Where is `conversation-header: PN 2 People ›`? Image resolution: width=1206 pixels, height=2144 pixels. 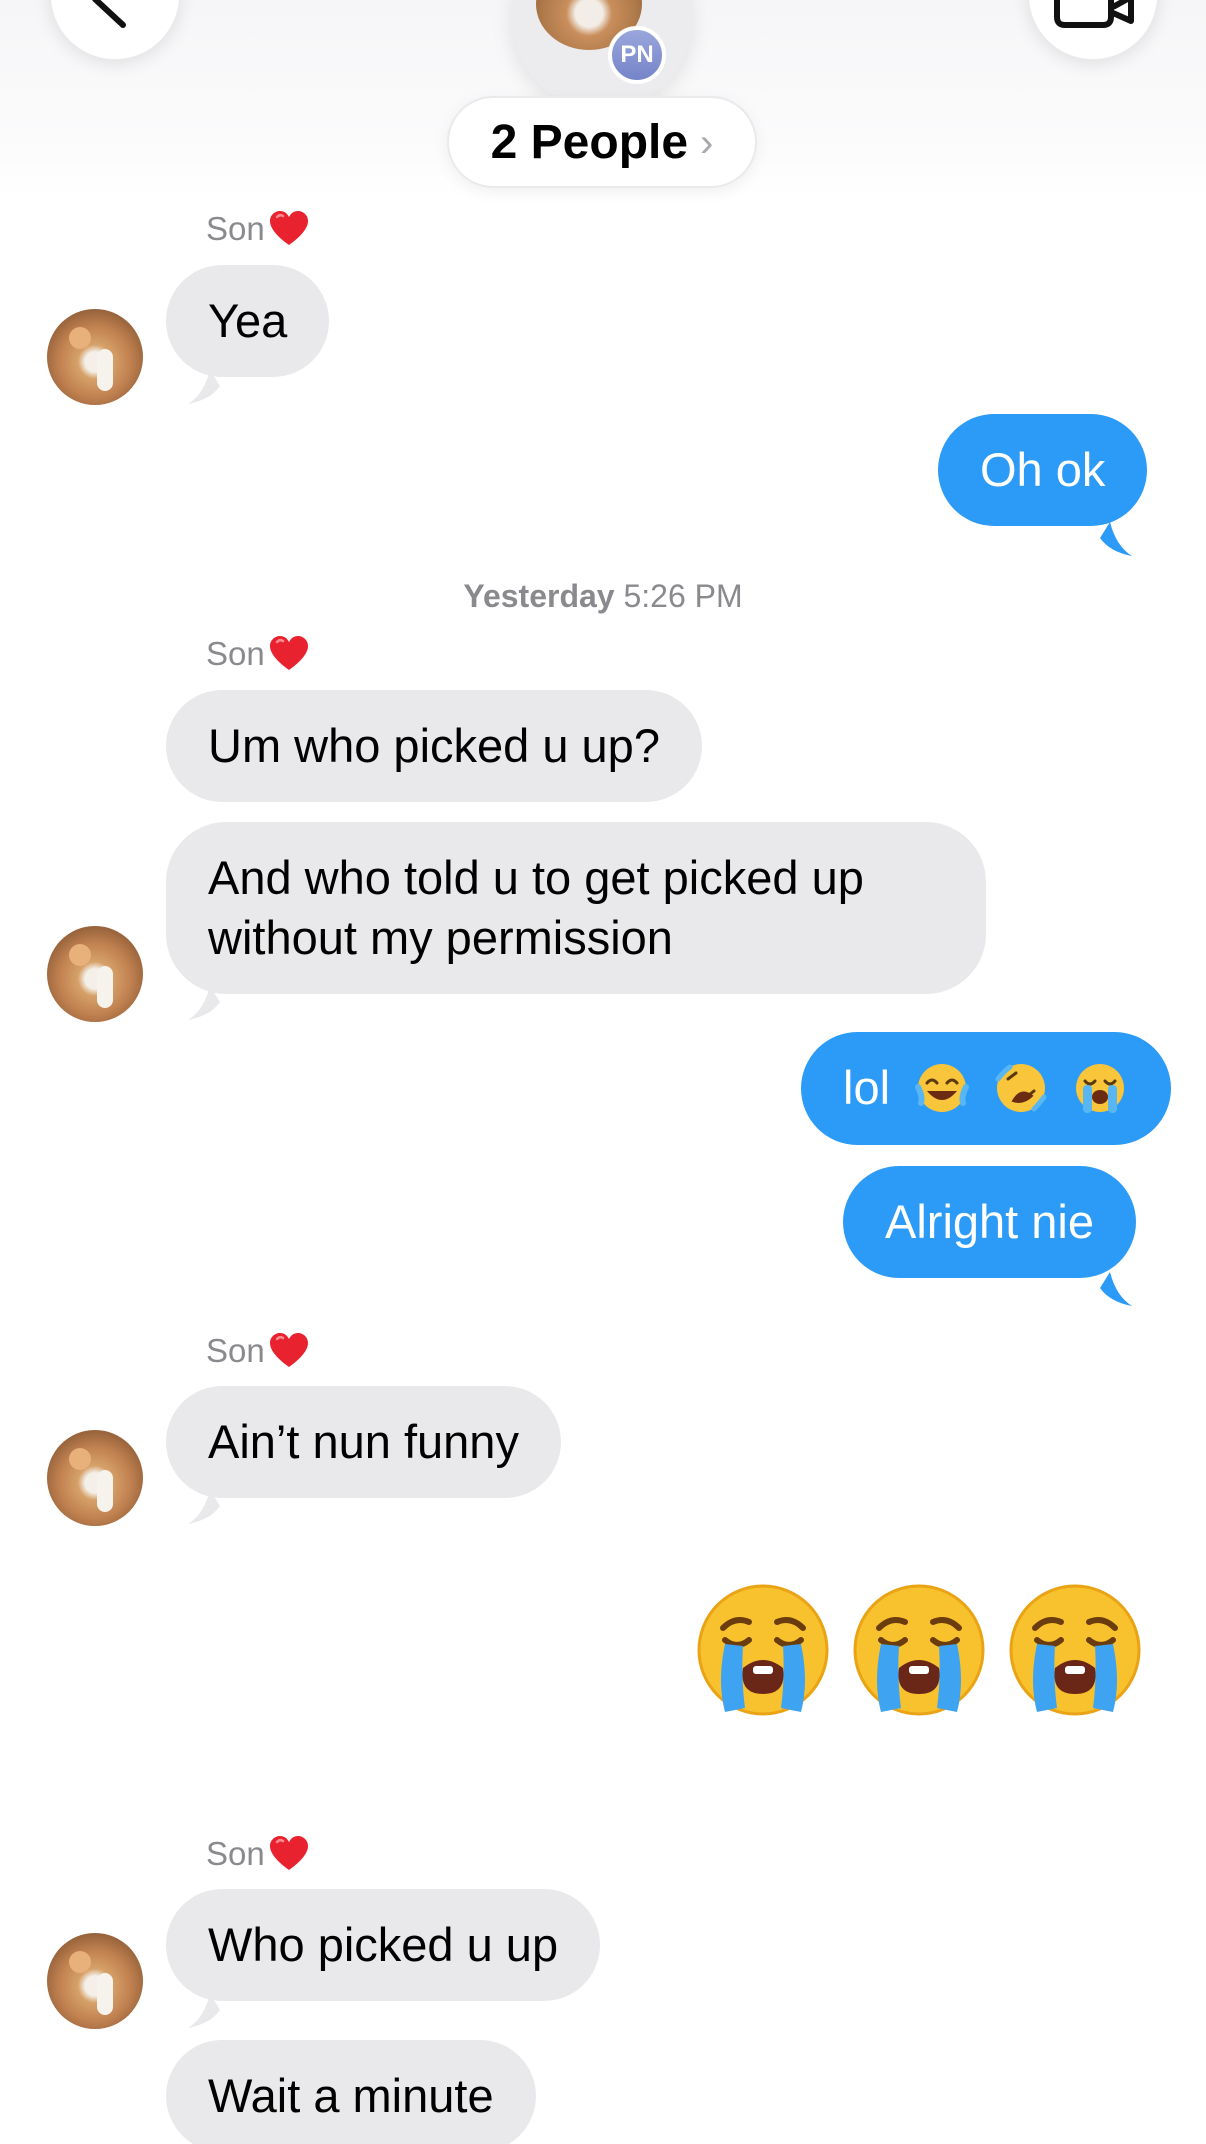
conversation-header: PN 2 People › is located at coordinates (603, 100).